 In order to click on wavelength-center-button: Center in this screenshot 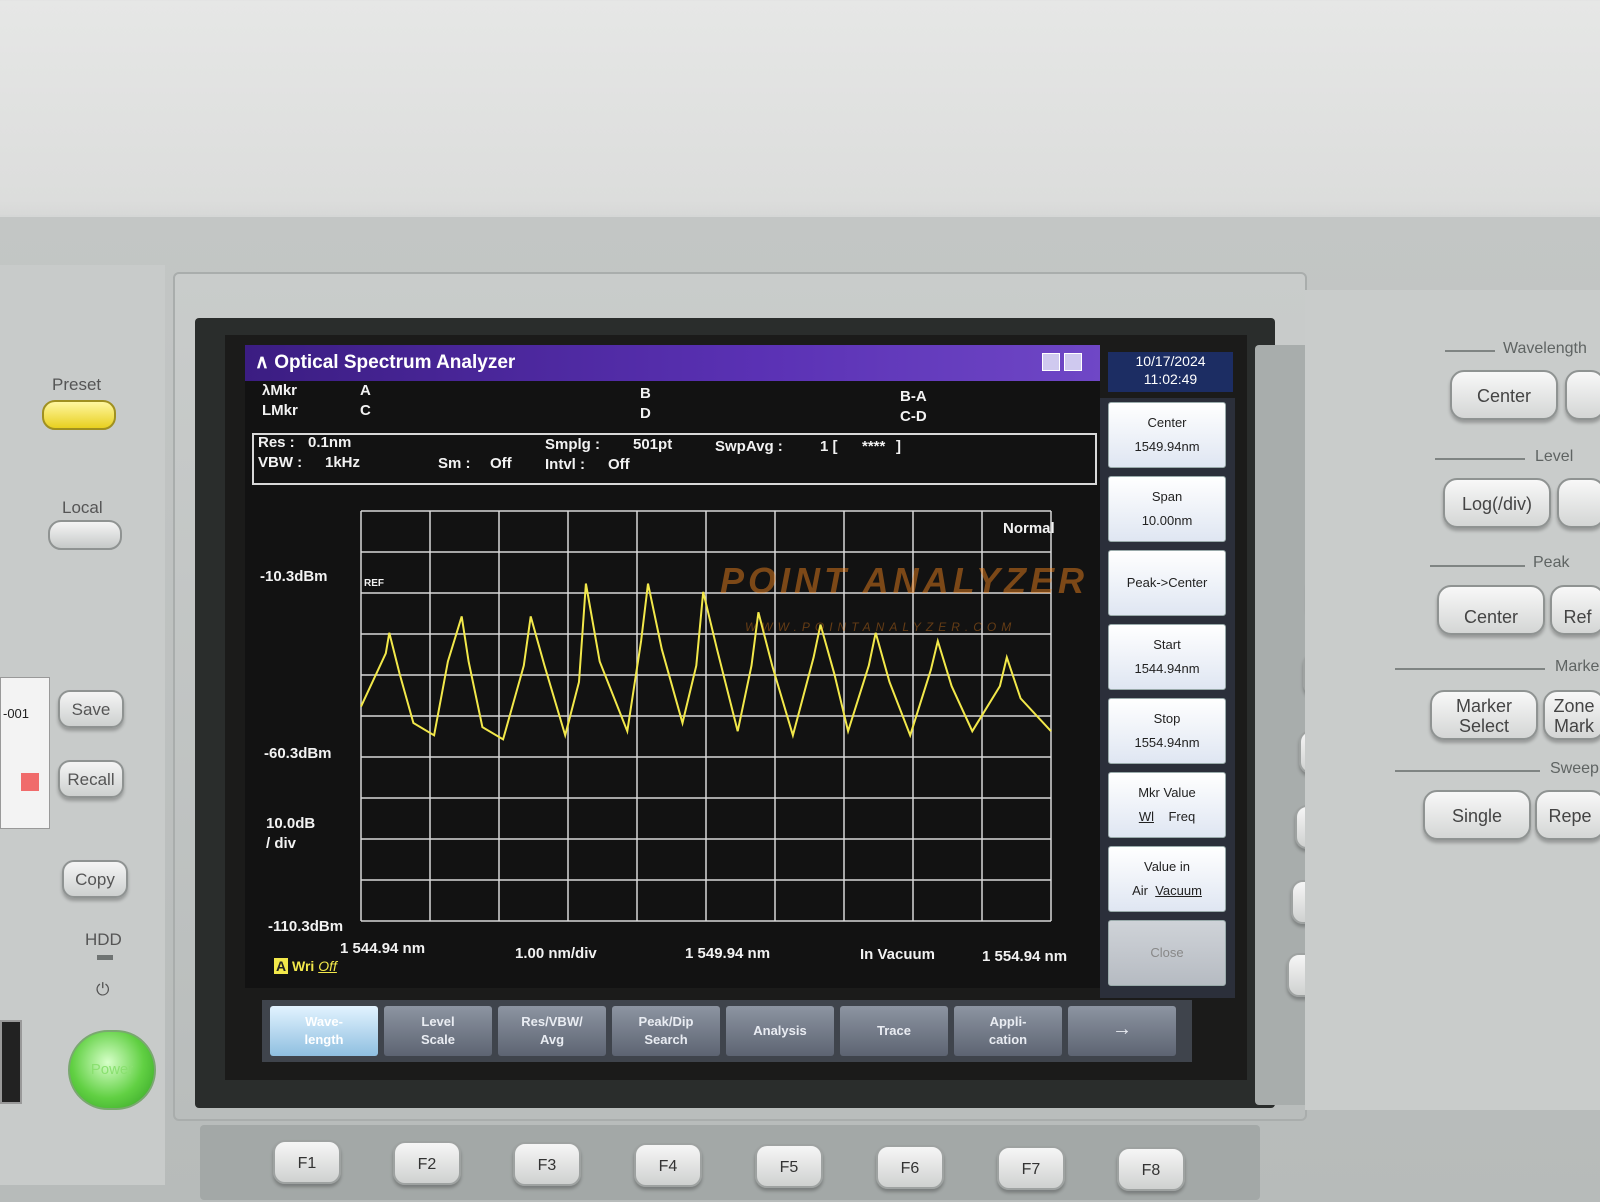, I will do `click(1504, 395)`.